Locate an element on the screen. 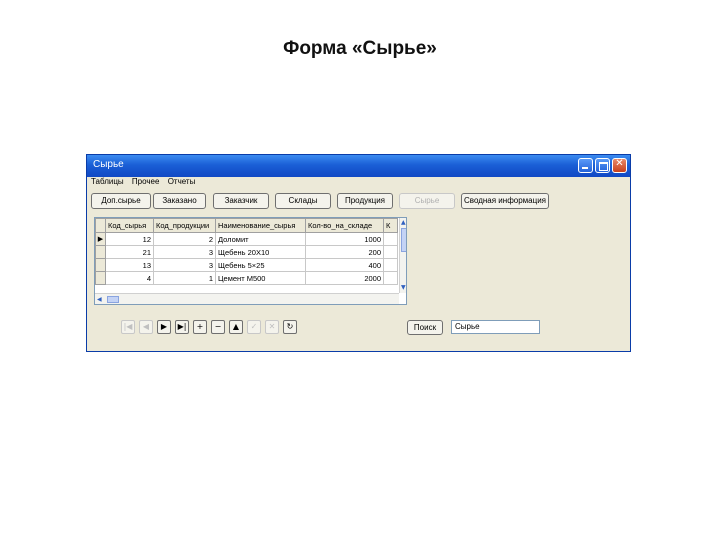  prior-record-button: ◀ is located at coordinates (146, 327).